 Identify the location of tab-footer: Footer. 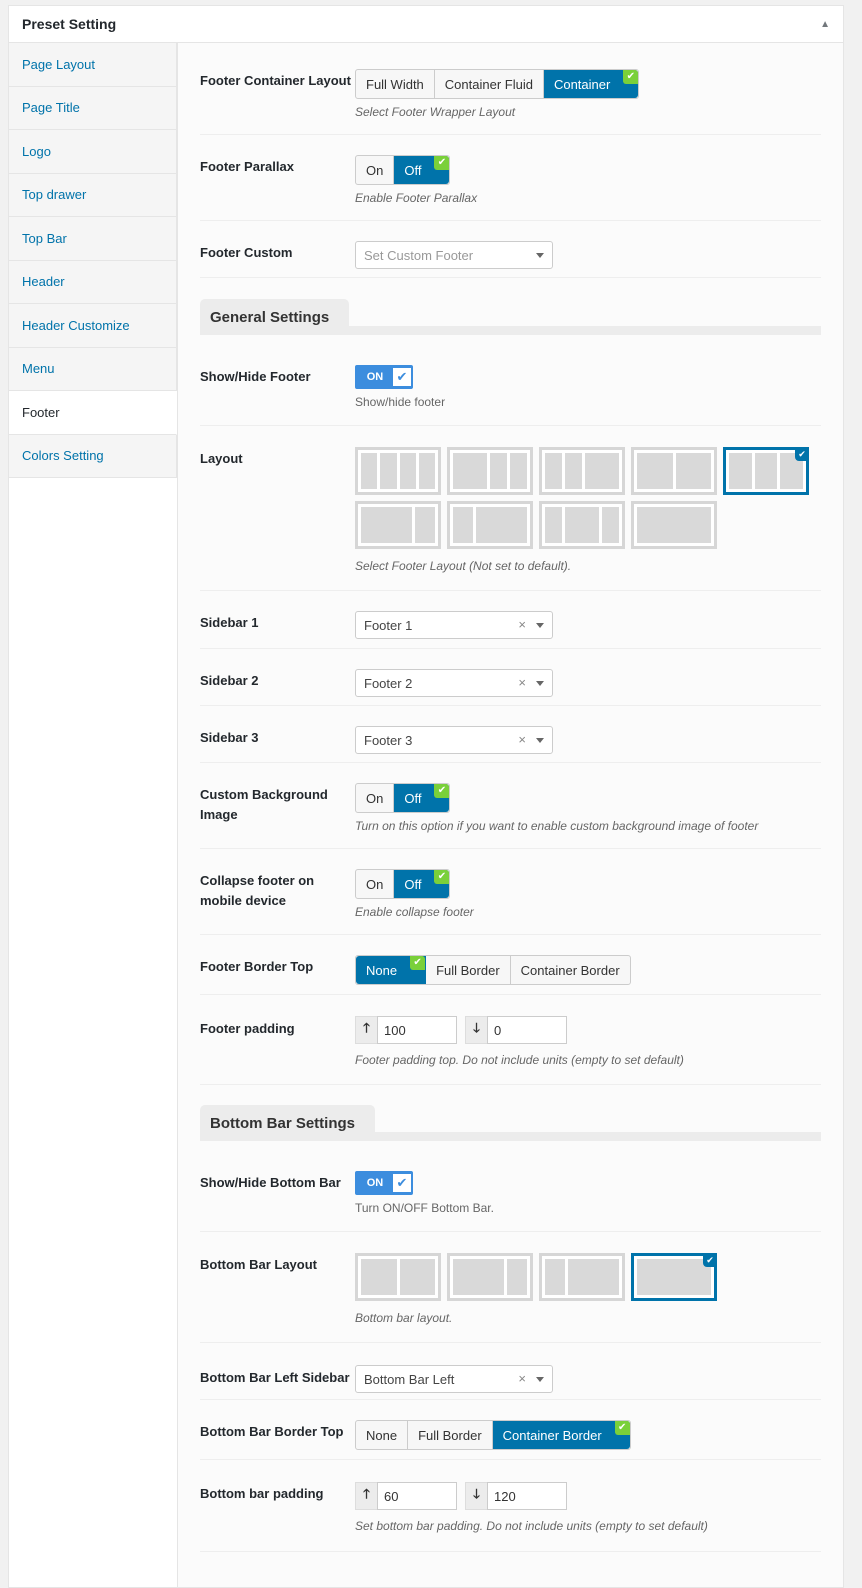
(93, 413).